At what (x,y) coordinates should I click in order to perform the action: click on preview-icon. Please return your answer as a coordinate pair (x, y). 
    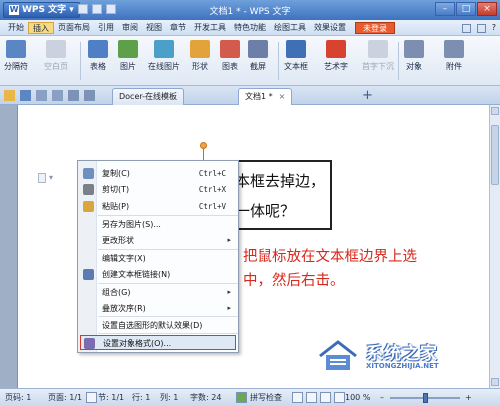
    Looking at the image, I should click on (57, 95).